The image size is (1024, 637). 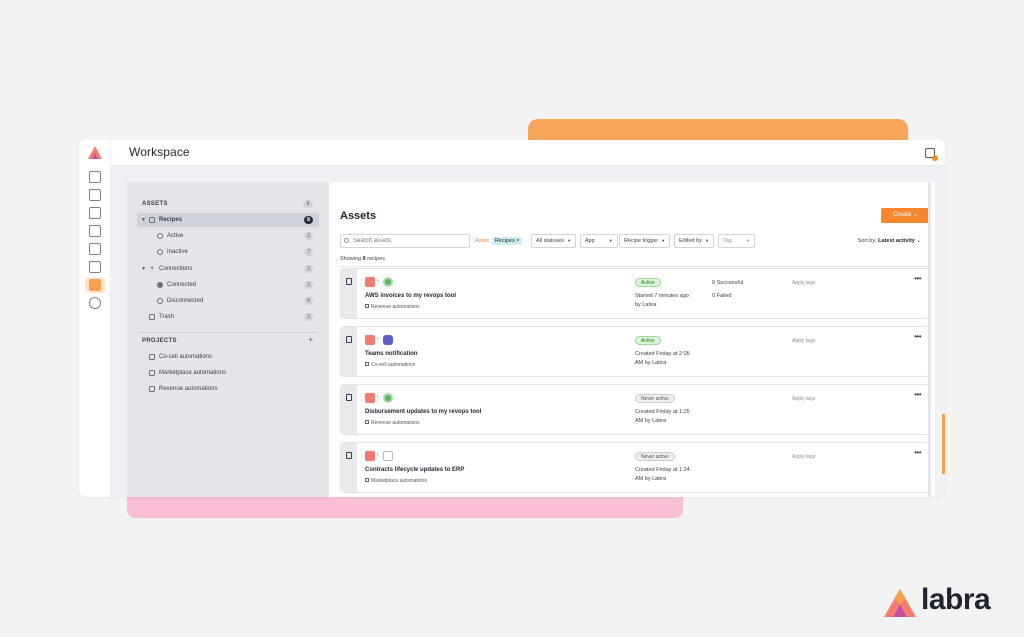 I want to click on filter-label: All statuses, so click(x=550, y=241).